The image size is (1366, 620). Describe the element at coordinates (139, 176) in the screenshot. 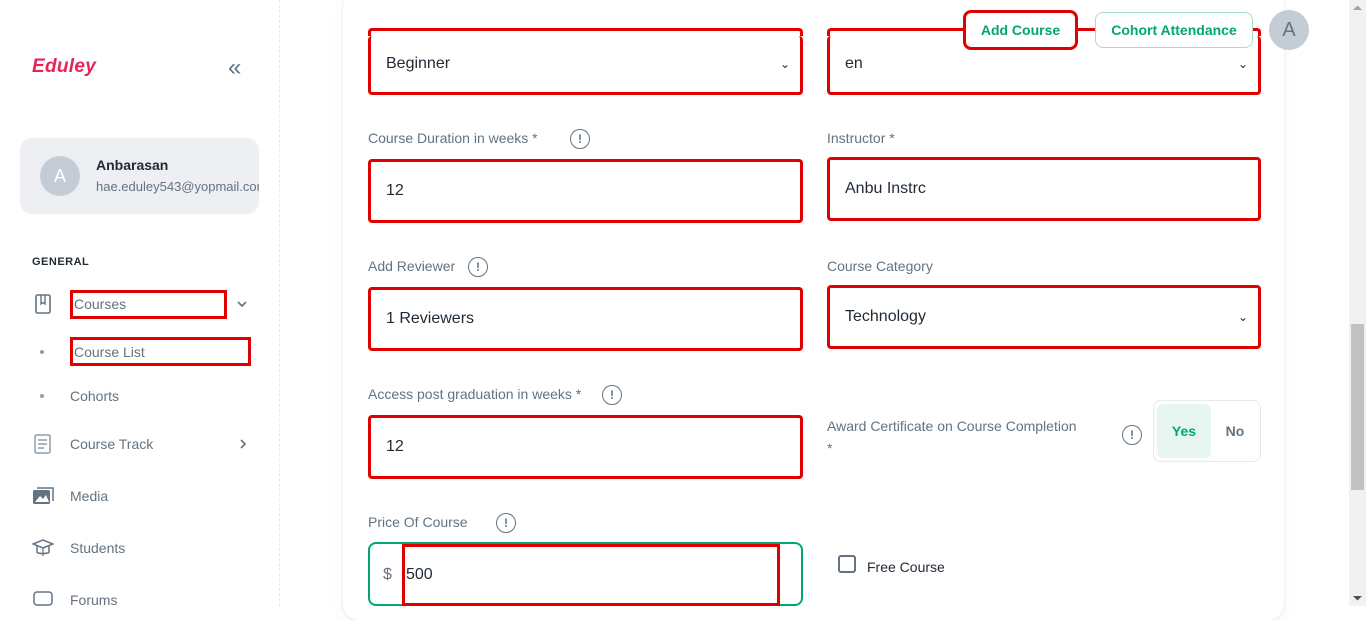

I see `account-card: A Anbarasan hae.eduley543@yopmail.com` at that location.